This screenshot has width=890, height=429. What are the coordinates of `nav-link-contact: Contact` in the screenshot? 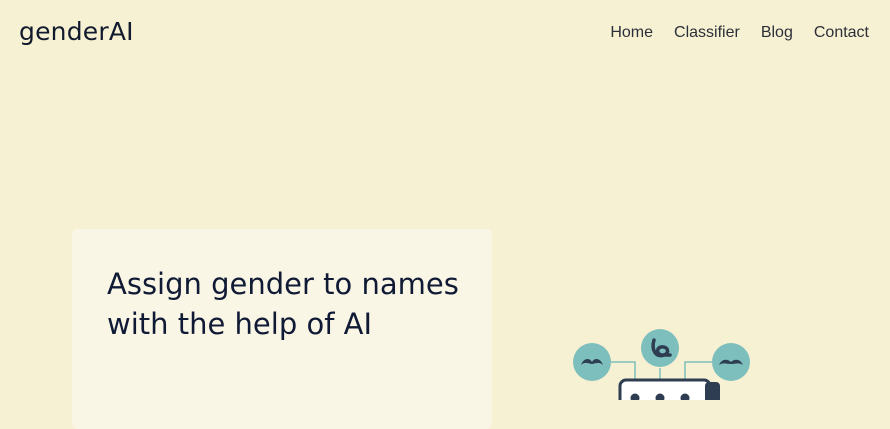 It's located at (841, 33).